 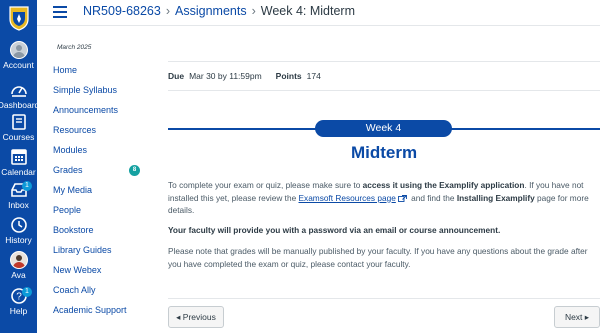 What do you see at coordinates (432, 197) in the screenshot?
I see `instructions-text: and find the` at bounding box center [432, 197].